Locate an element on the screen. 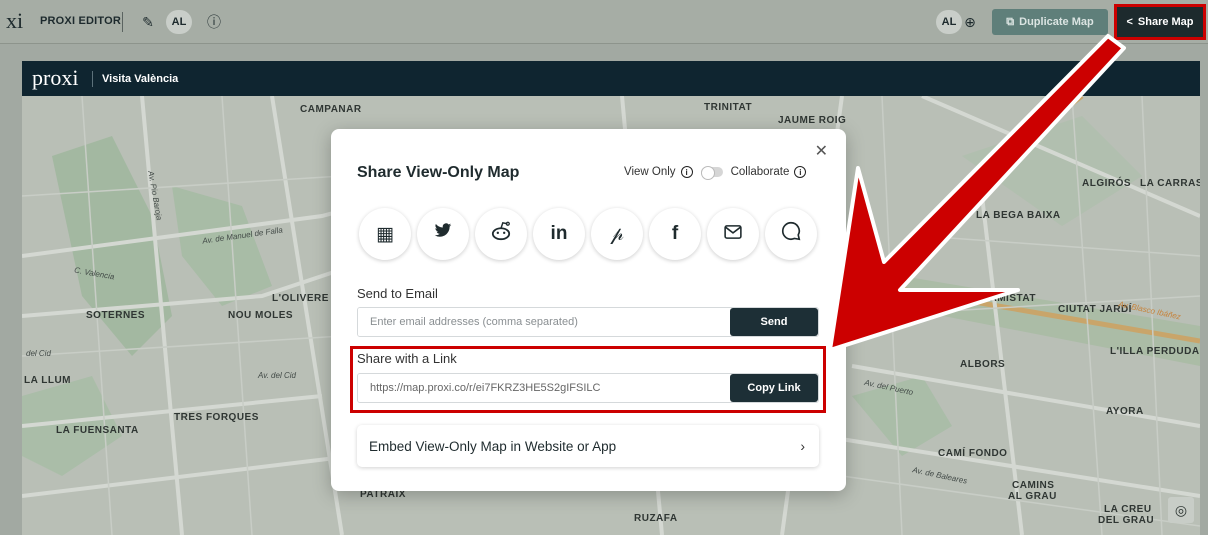  map-header-divider is located at coordinates (92, 79).